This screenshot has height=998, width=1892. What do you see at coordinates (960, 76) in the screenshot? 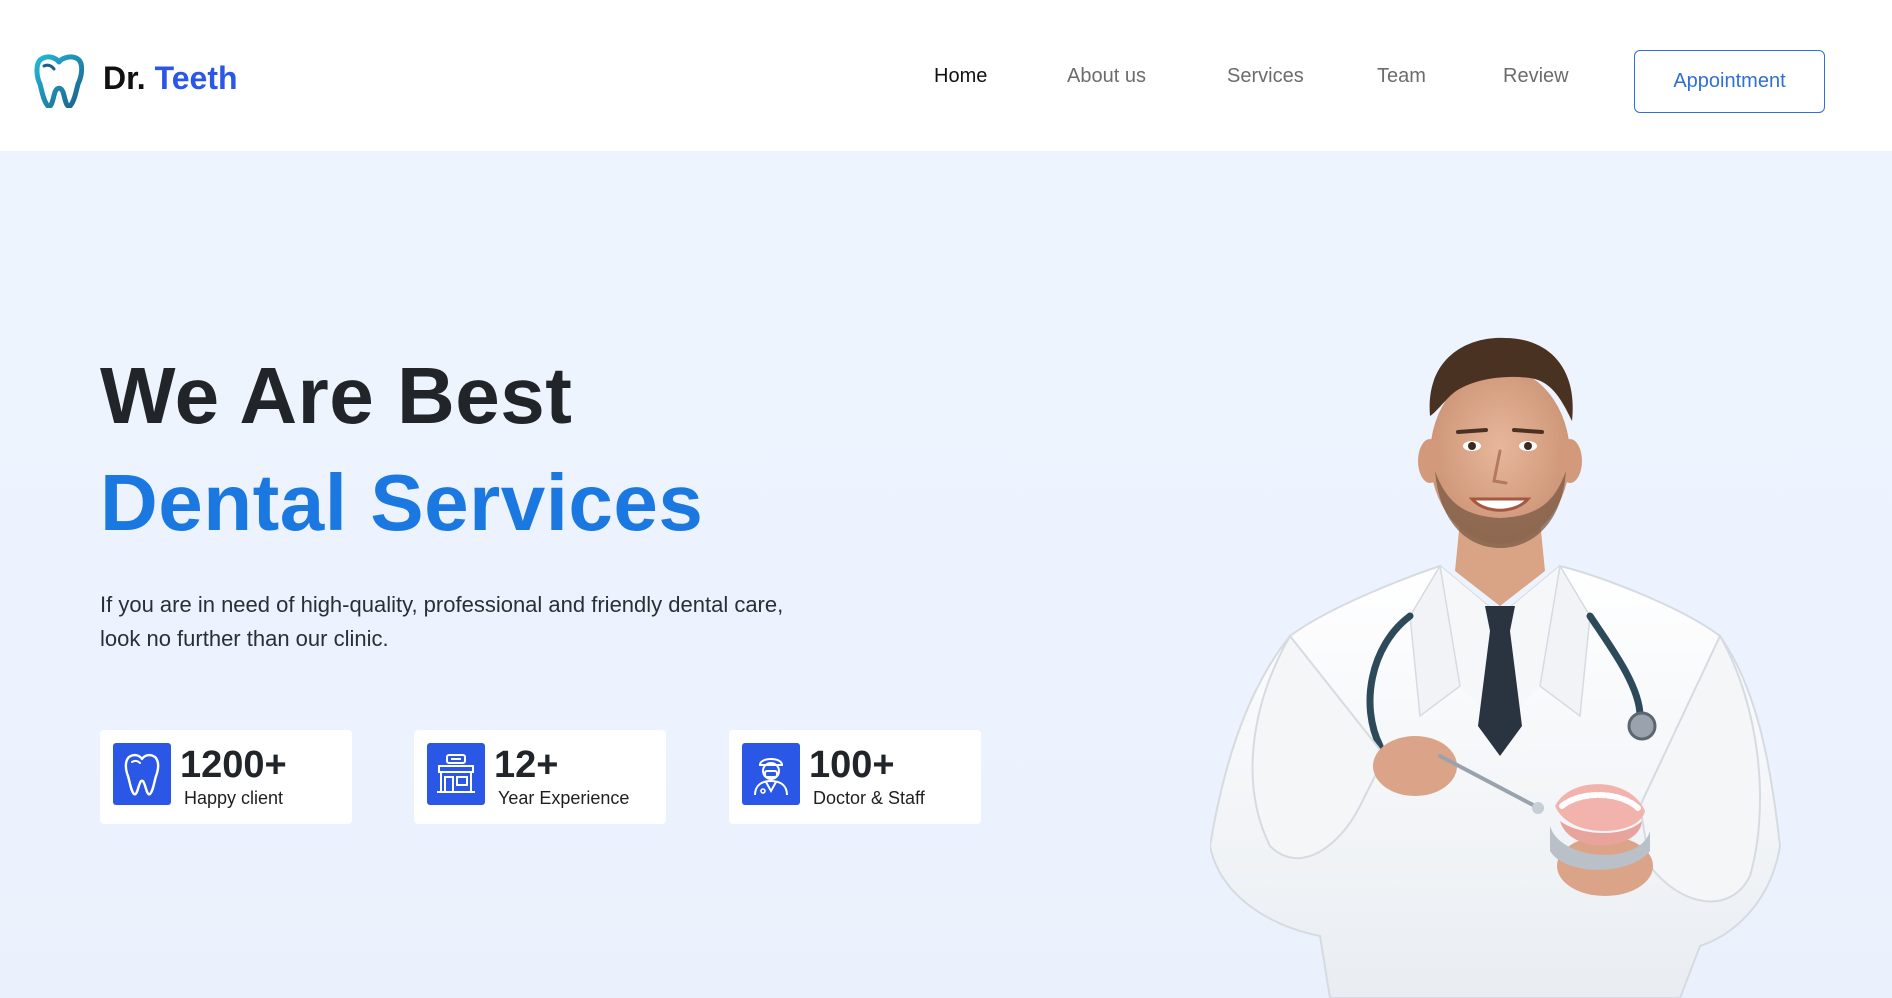
I see `nav-home: Home` at bounding box center [960, 76].